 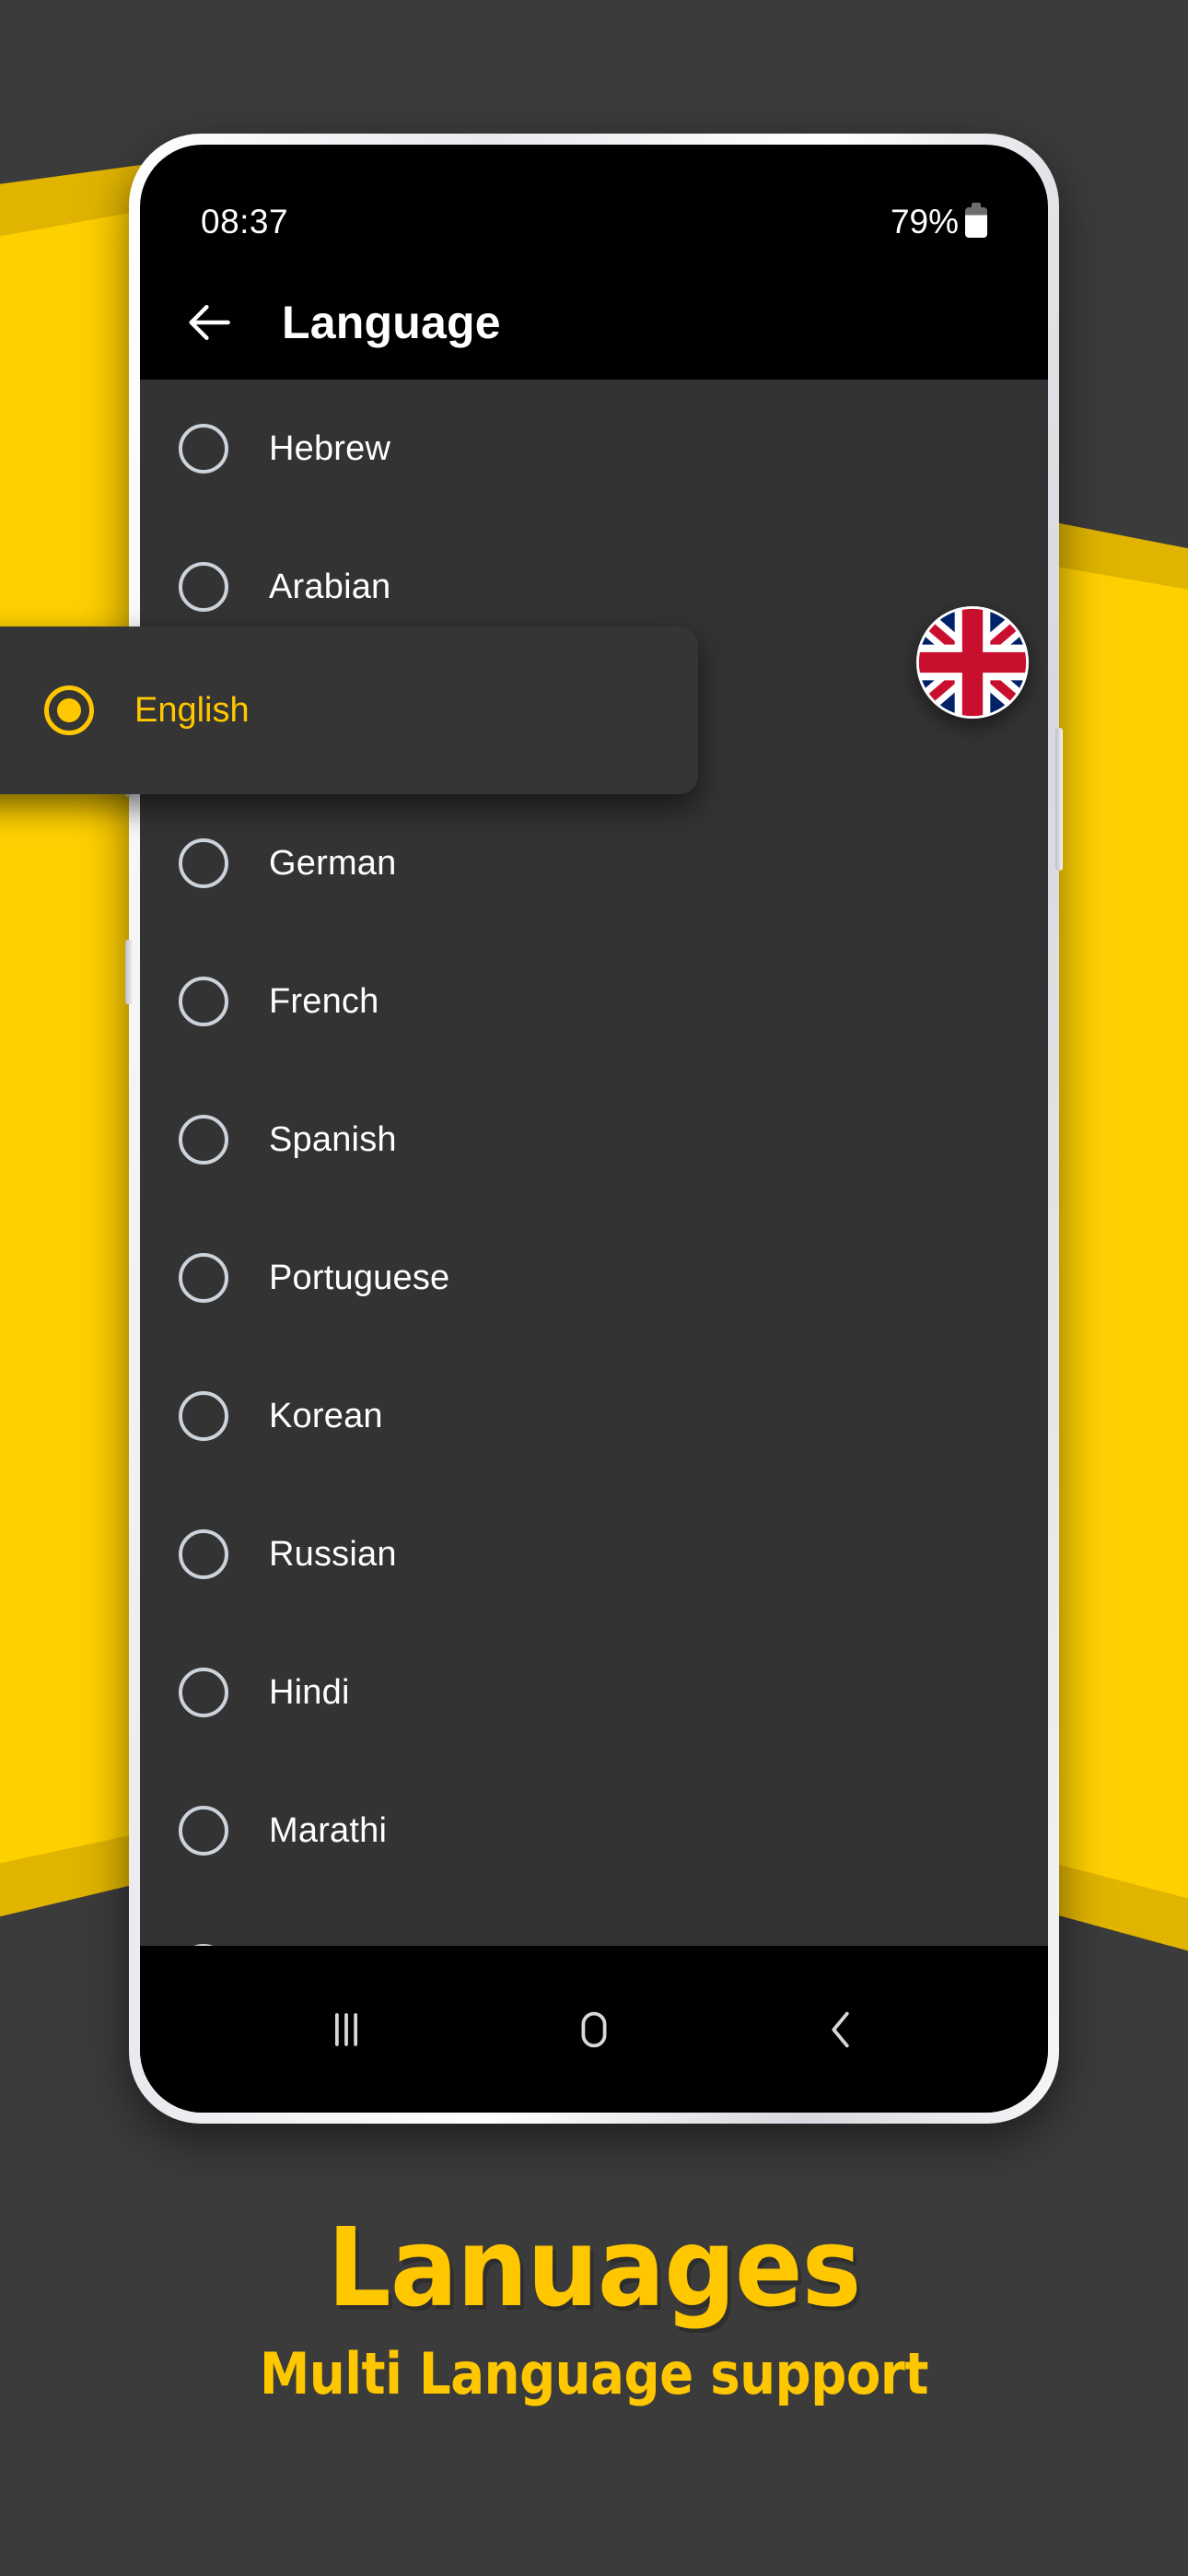 I want to click on selected-language-label: English, so click(x=192, y=710).